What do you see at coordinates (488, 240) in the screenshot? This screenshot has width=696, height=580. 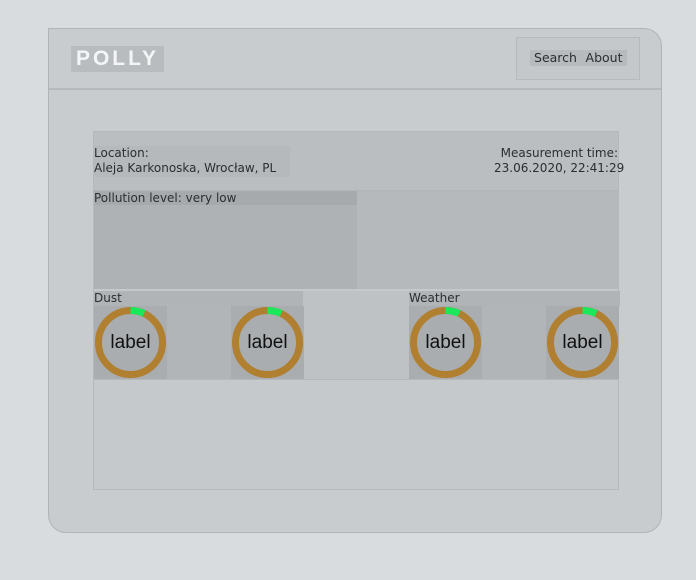 I see `pollution-side-area` at bounding box center [488, 240].